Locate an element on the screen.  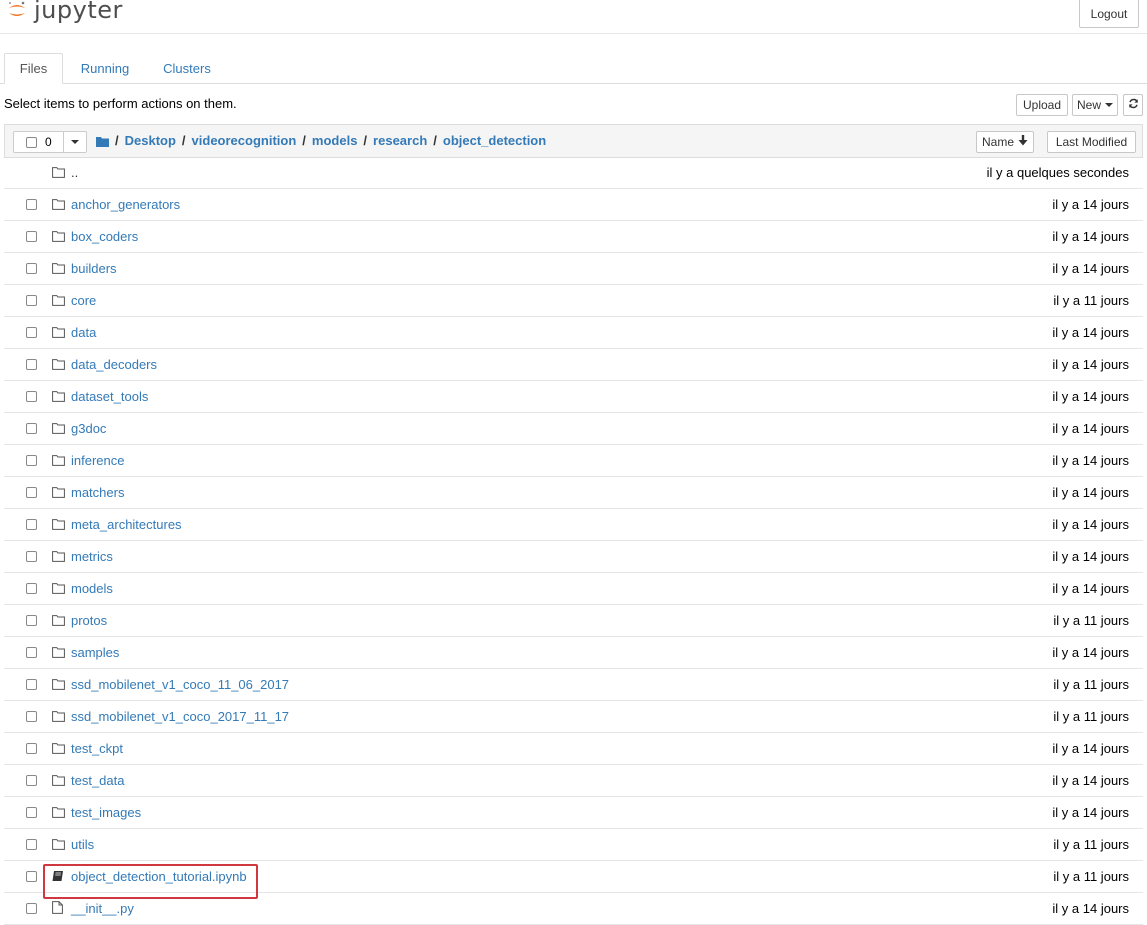
select-all-control: 0 is located at coordinates (50, 142).